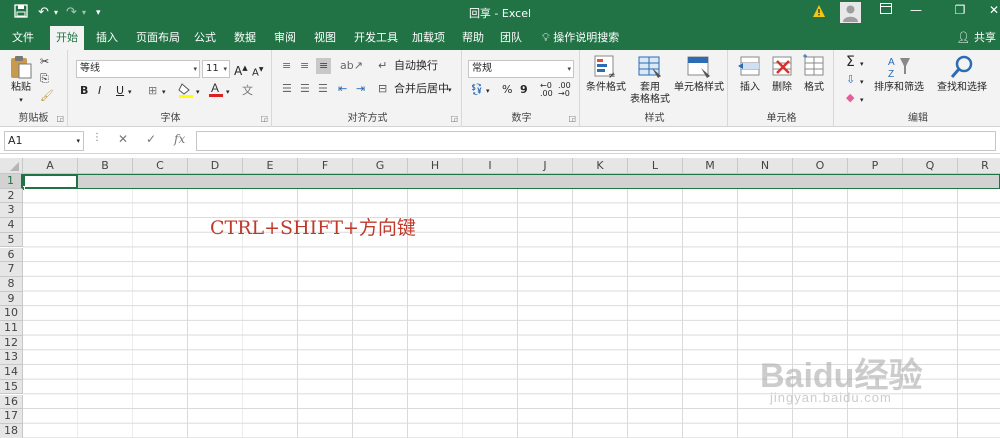 Image resolution: width=1000 pixels, height=438 pixels. What do you see at coordinates (962, 74) in the screenshot?
I see `find-select-button: 查找和选择` at bounding box center [962, 74].